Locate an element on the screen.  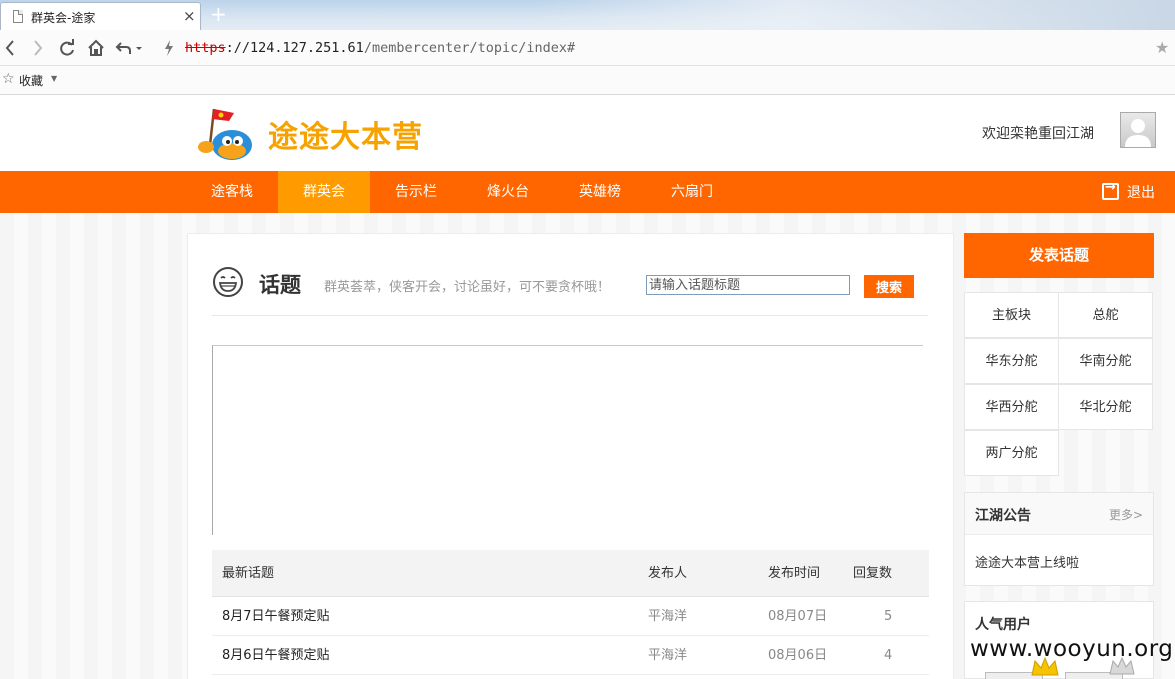
logout-button: 退出 is located at coordinates (1128, 191).